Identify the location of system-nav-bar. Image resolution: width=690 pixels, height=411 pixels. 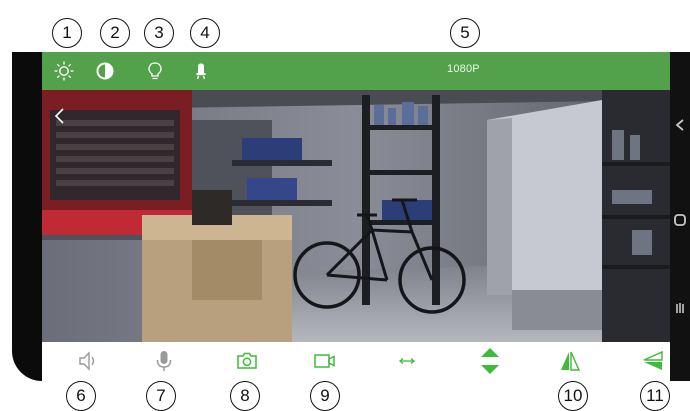
(680, 216).